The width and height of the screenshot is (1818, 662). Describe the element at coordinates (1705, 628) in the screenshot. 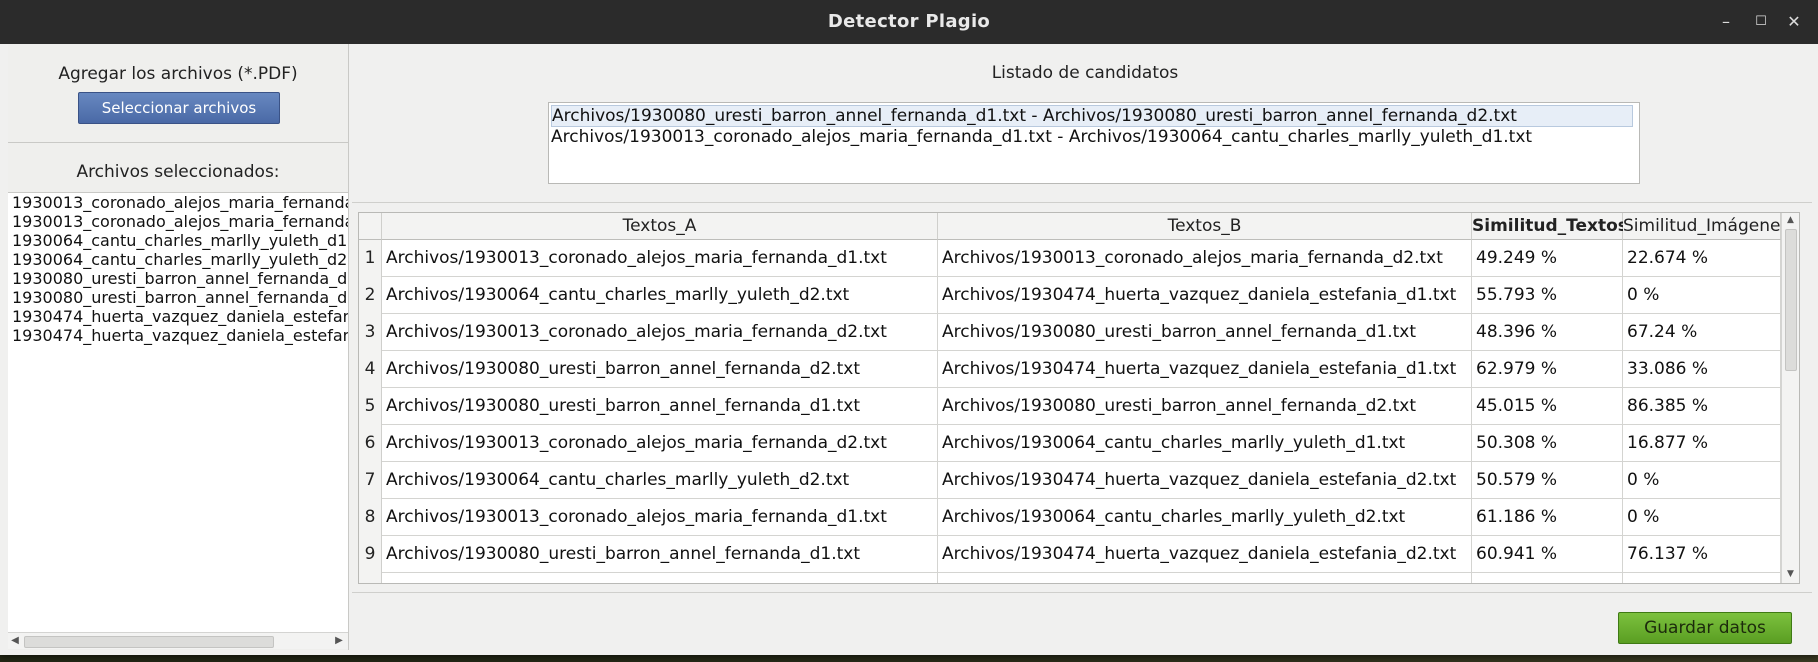

I see `save-data-button: Guardar datos` at that location.